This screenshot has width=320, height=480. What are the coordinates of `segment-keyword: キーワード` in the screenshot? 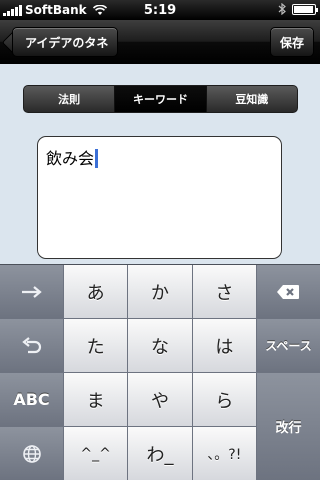 It's located at (161, 99).